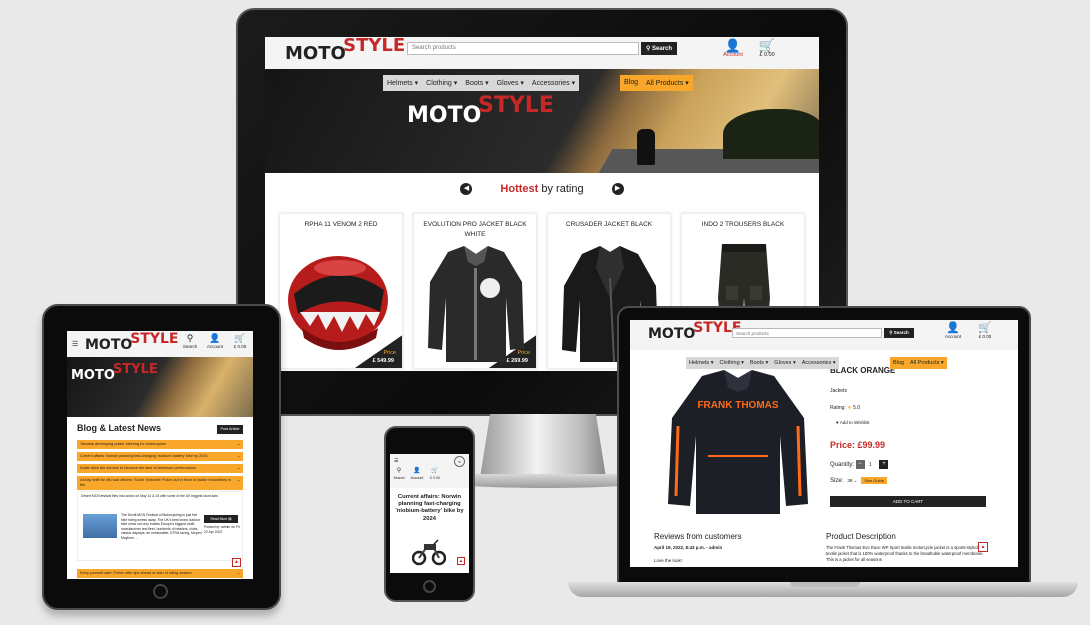  I want to click on read-more-button: Read More ▤, so click(221, 519).